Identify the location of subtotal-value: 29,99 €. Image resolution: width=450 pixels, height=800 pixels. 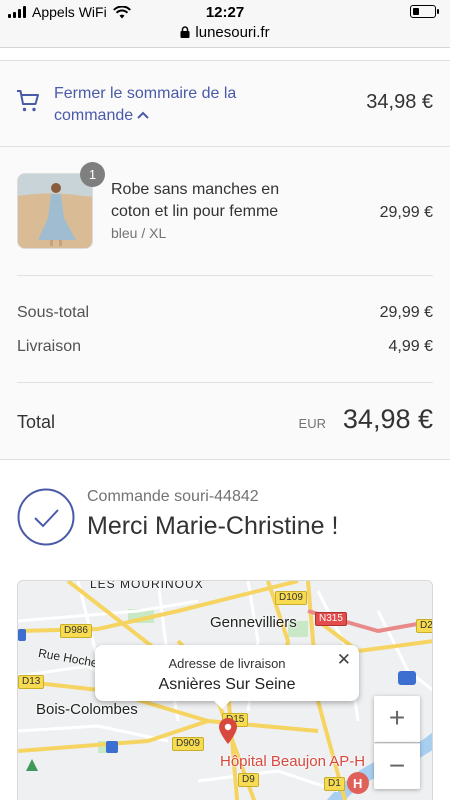
(406, 312).